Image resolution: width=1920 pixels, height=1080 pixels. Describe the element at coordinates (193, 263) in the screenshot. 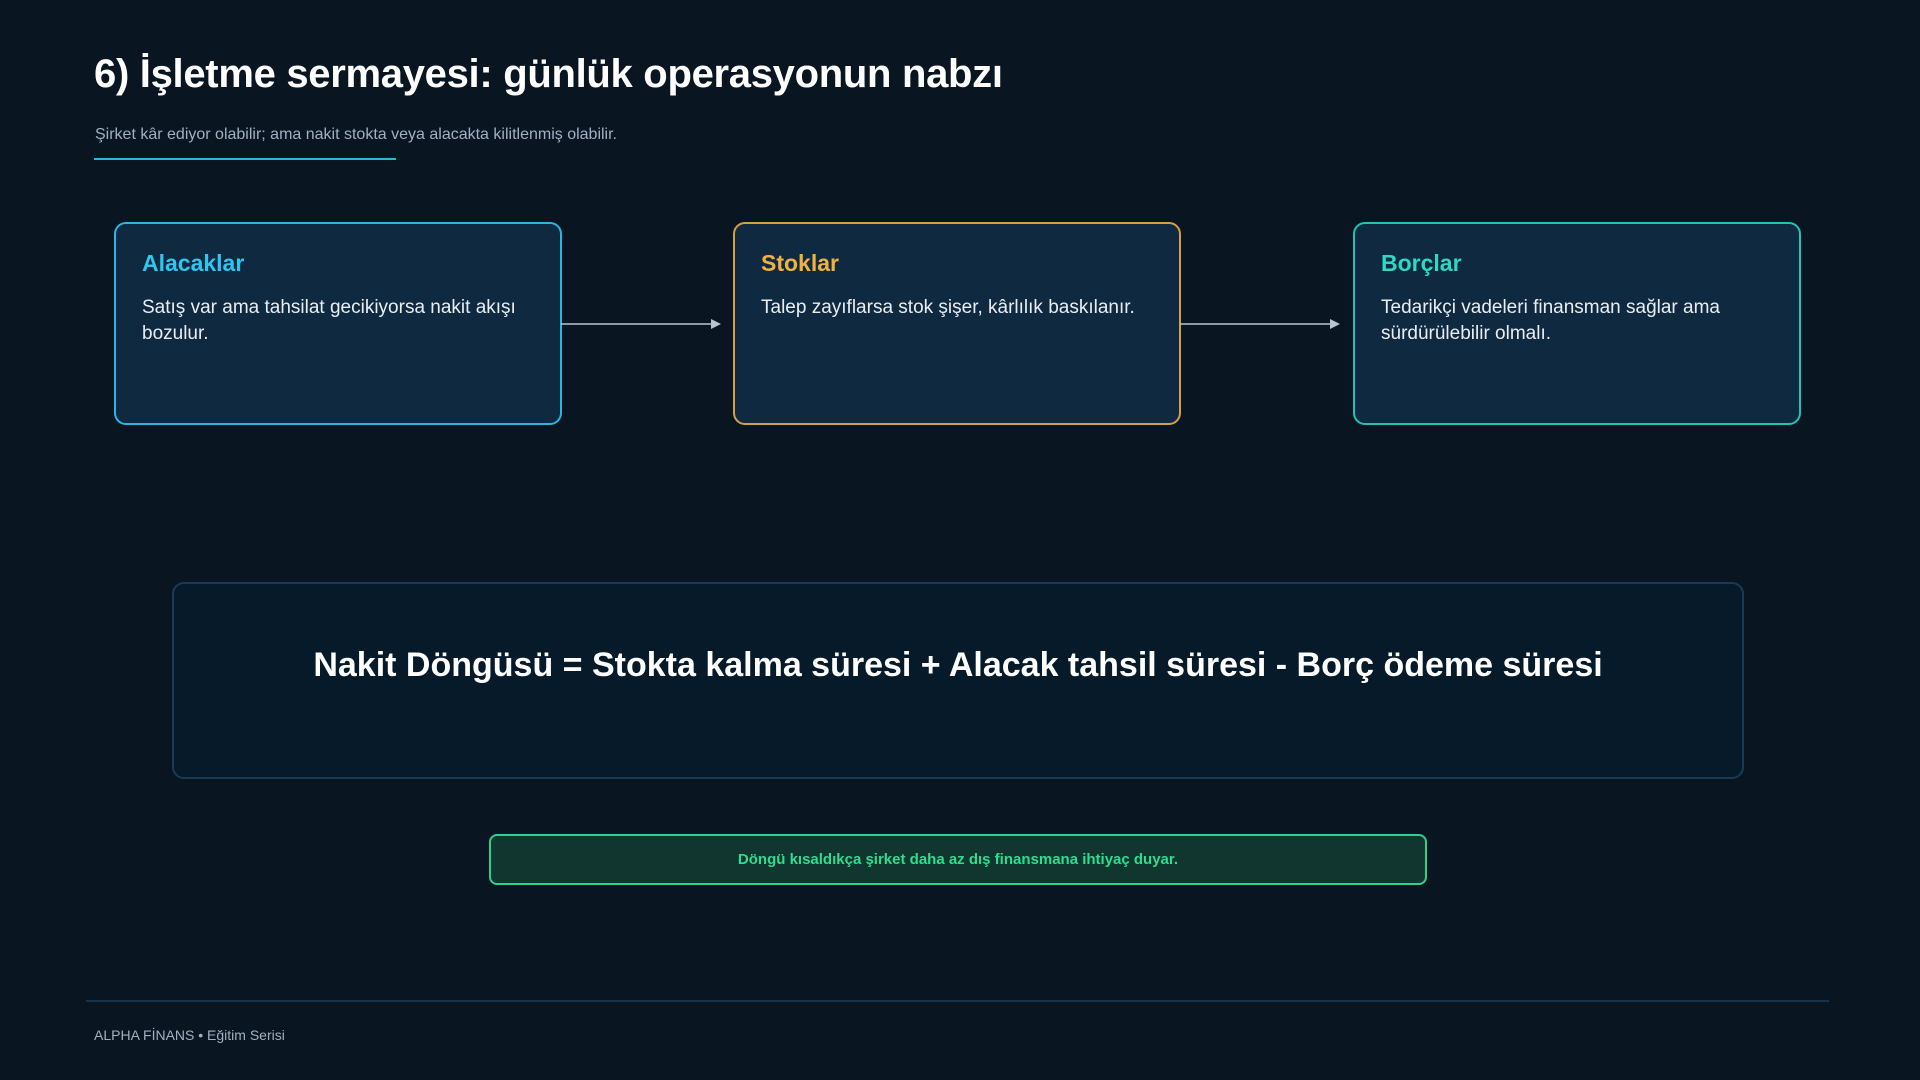

I see `card-title: Alacaklar` at that location.